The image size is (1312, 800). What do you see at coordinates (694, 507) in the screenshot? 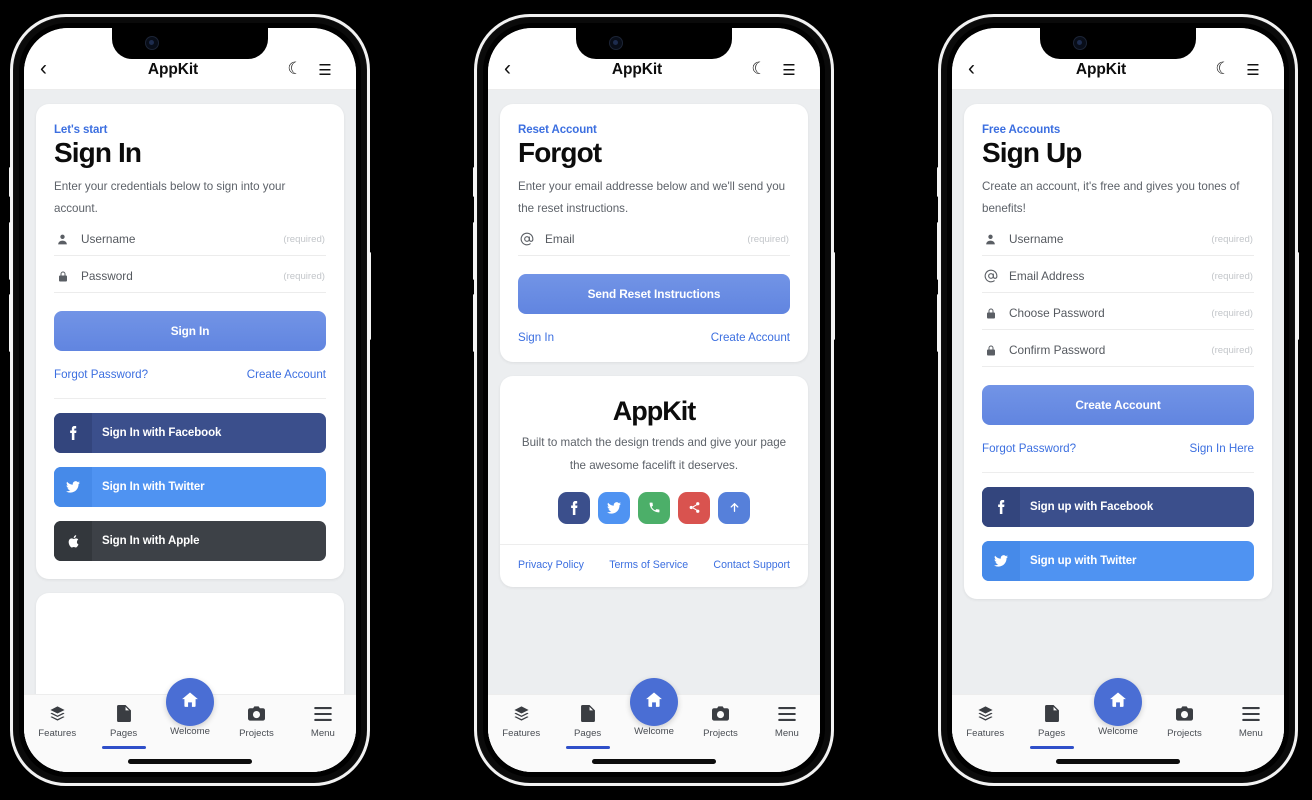
I see `share-icon` at bounding box center [694, 507].